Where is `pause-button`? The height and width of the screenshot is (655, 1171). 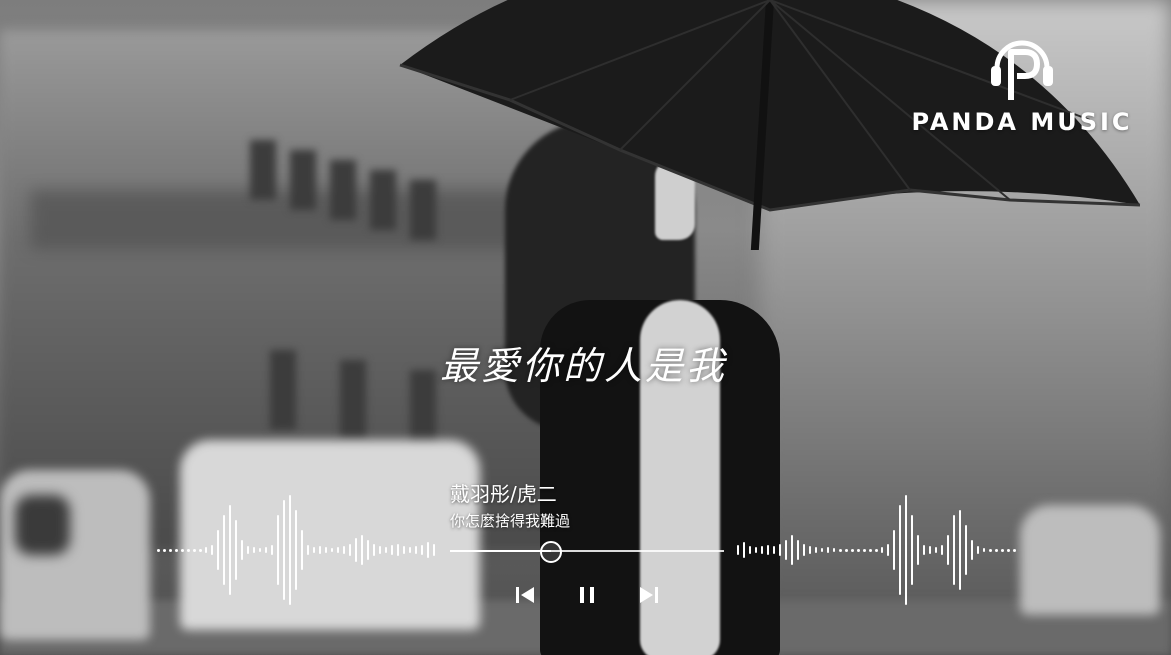
pause-button is located at coordinates (587, 595).